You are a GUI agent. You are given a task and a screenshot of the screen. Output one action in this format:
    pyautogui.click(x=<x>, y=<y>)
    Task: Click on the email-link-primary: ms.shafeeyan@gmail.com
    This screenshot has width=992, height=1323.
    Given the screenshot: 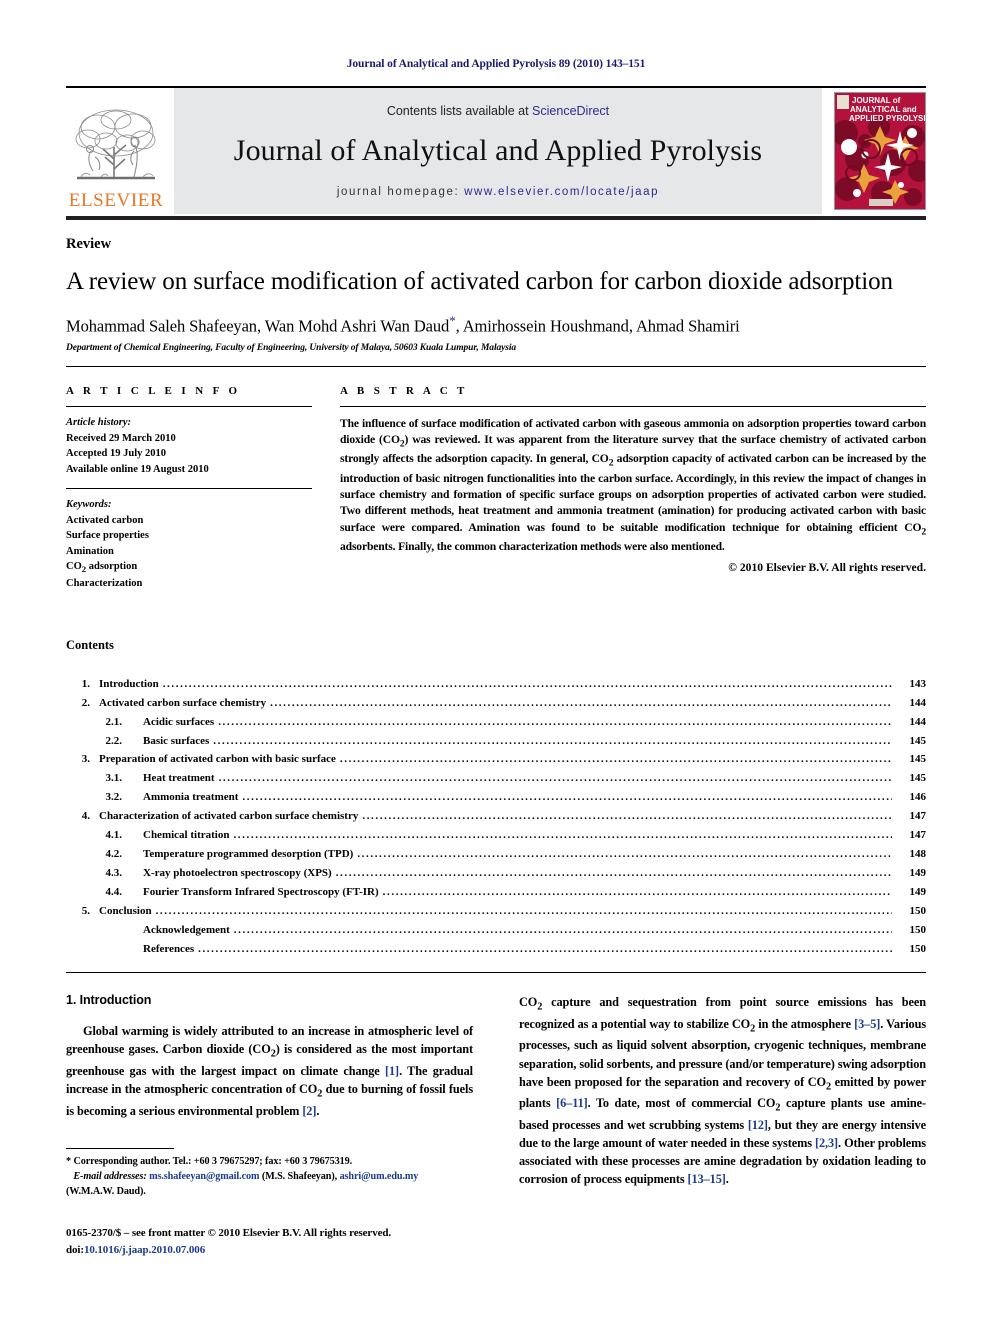 What is the action you would take?
    pyautogui.click(x=204, y=1176)
    